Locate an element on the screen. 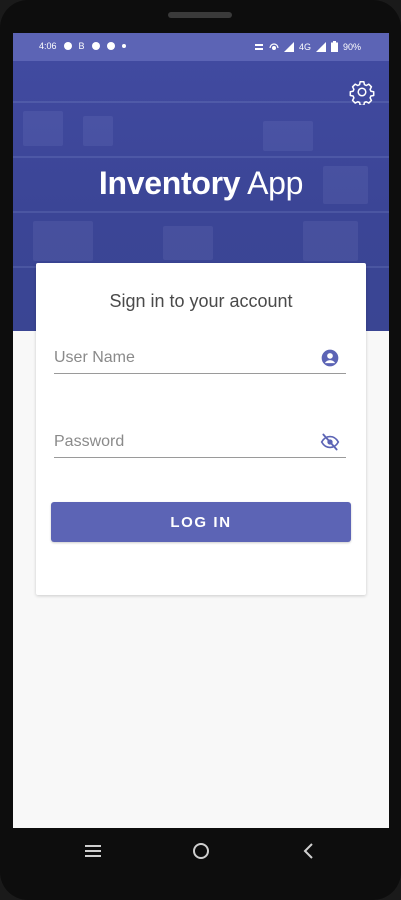 The height and width of the screenshot is (900, 401). username-field is located at coordinates (200, 359).